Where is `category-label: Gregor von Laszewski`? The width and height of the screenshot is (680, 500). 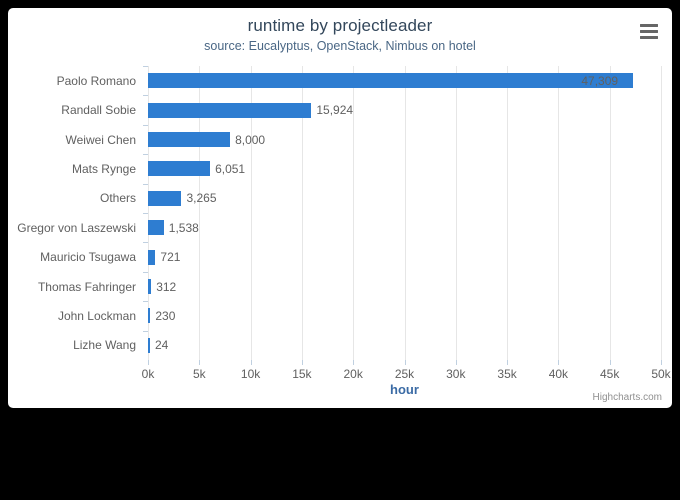
category-label: Gregor von Laszewski is located at coordinates (76, 227).